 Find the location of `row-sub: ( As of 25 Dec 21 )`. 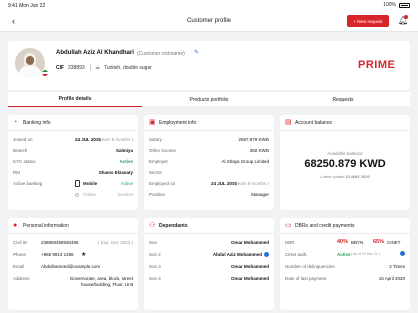

row-sub: ( As of 25 Dec 21 ) is located at coordinates (365, 254).